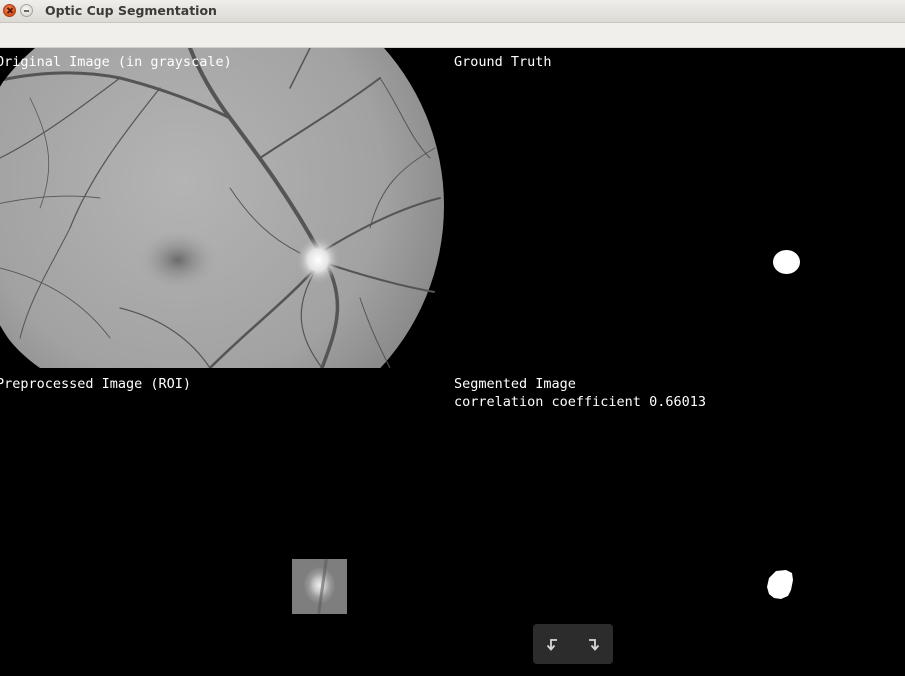  I want to click on preprocessed-roi-image, so click(319, 586).